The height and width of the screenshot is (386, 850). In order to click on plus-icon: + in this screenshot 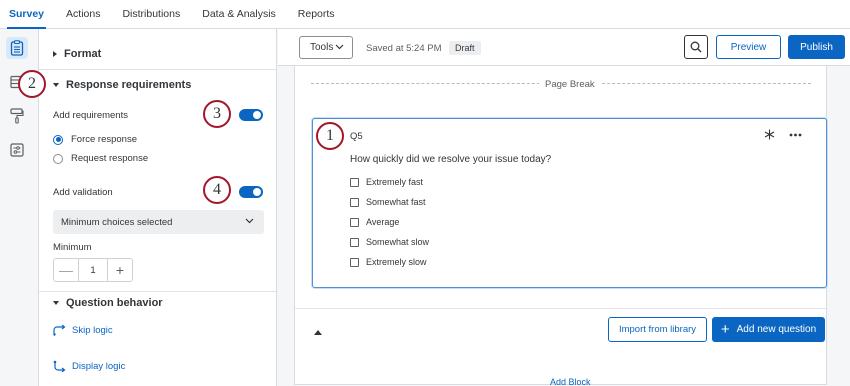, I will do `click(725, 329)`.